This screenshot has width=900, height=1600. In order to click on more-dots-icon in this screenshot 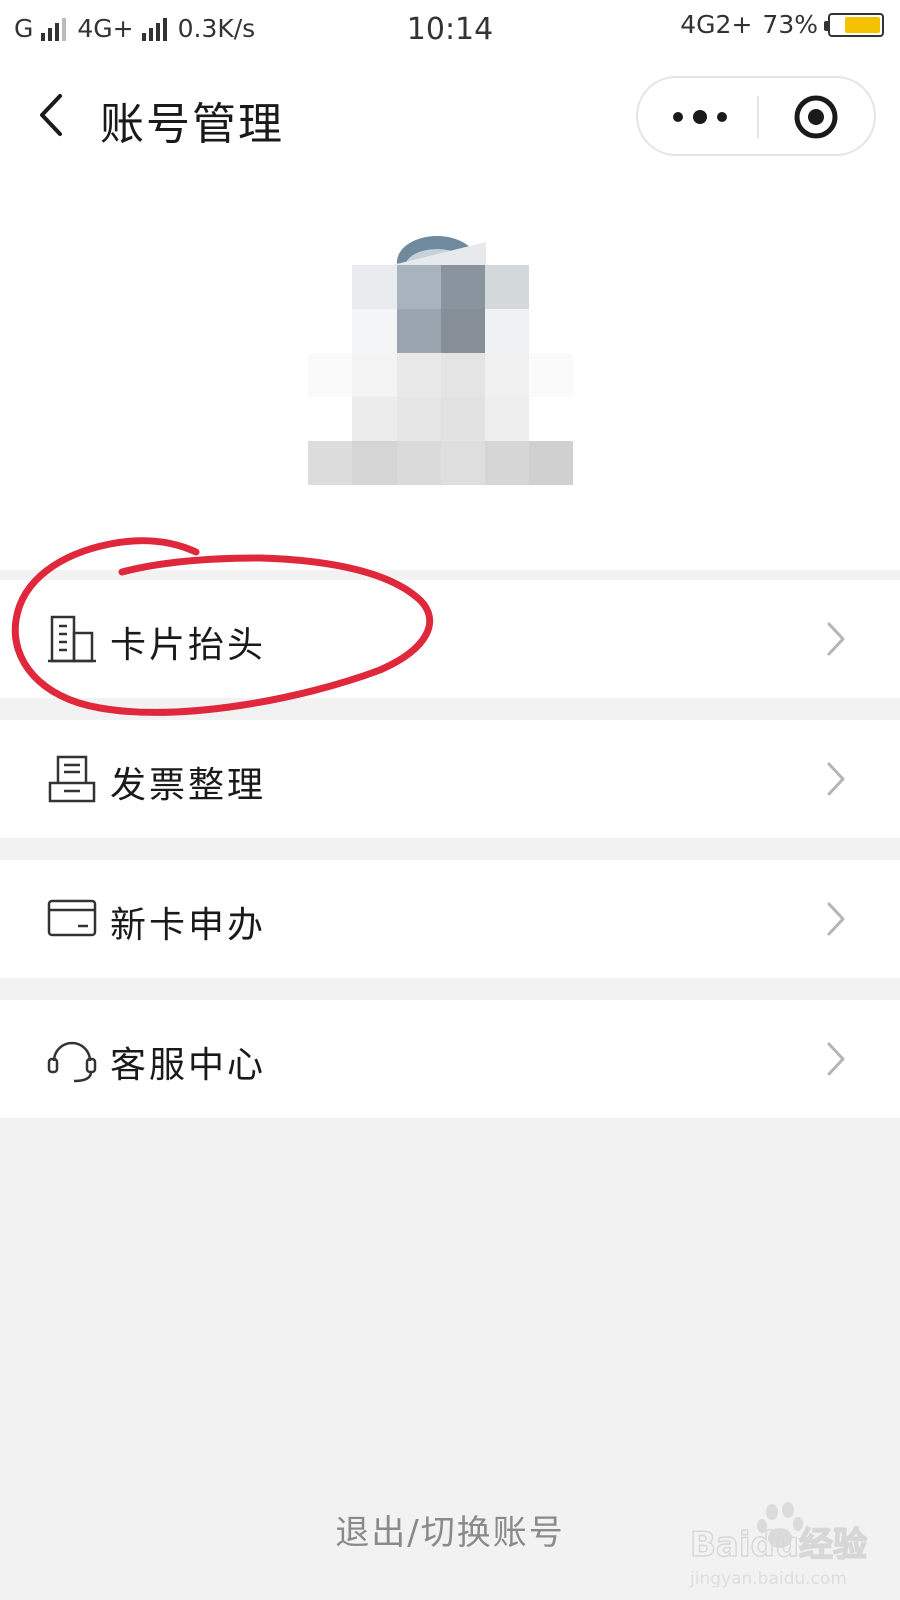, I will do `click(700, 117)`.